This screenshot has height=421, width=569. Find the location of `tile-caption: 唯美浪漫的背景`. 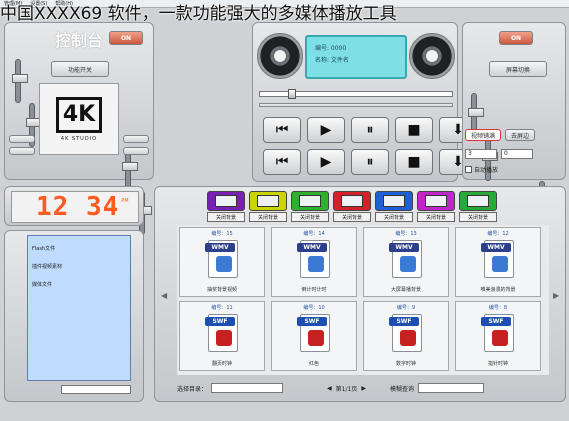

tile-caption: 唯美浪漫的背景 is located at coordinates (498, 290).